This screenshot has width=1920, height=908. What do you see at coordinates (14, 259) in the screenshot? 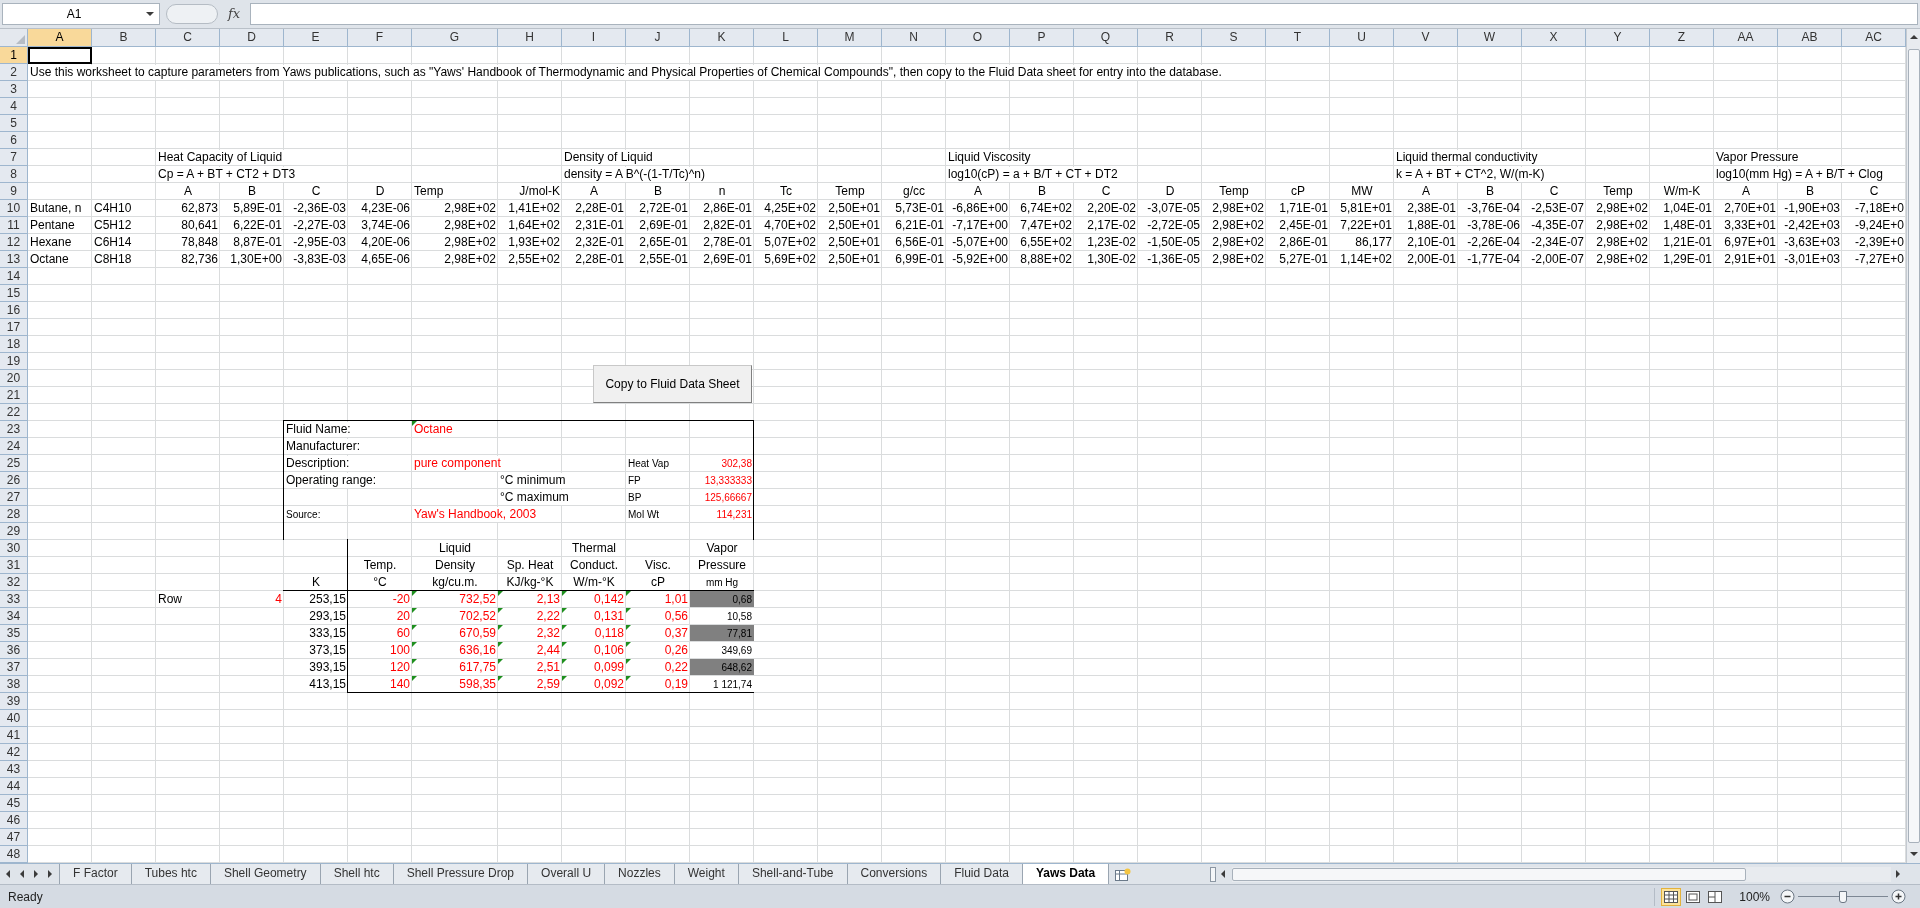
I see `row-header: 13` at bounding box center [14, 259].